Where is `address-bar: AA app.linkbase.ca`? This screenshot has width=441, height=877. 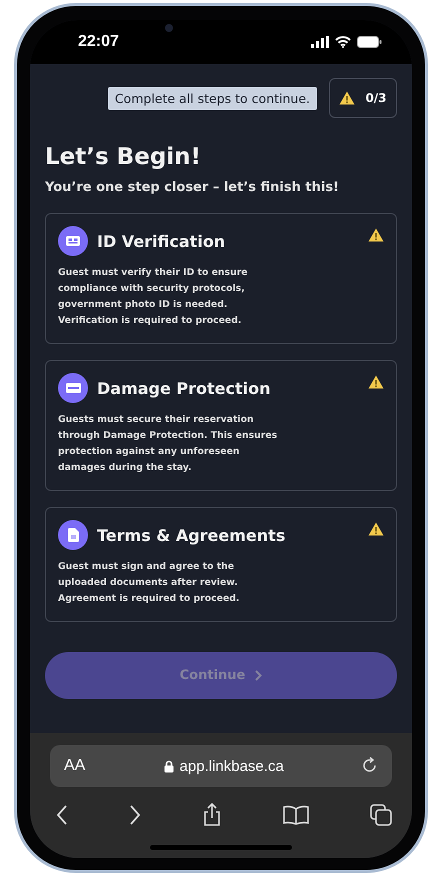
address-bar: AA app.linkbase.ca is located at coordinates (221, 766).